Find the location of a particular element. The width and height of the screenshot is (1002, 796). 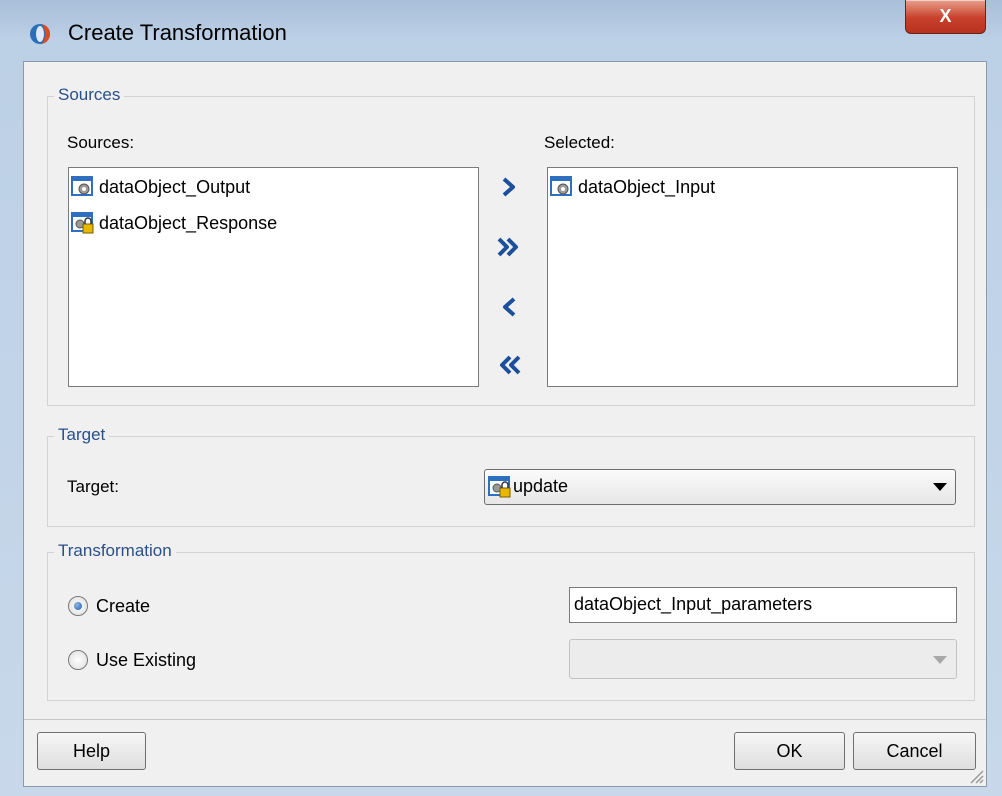

use-existing-radio-label: Use Existing is located at coordinates (146, 660).